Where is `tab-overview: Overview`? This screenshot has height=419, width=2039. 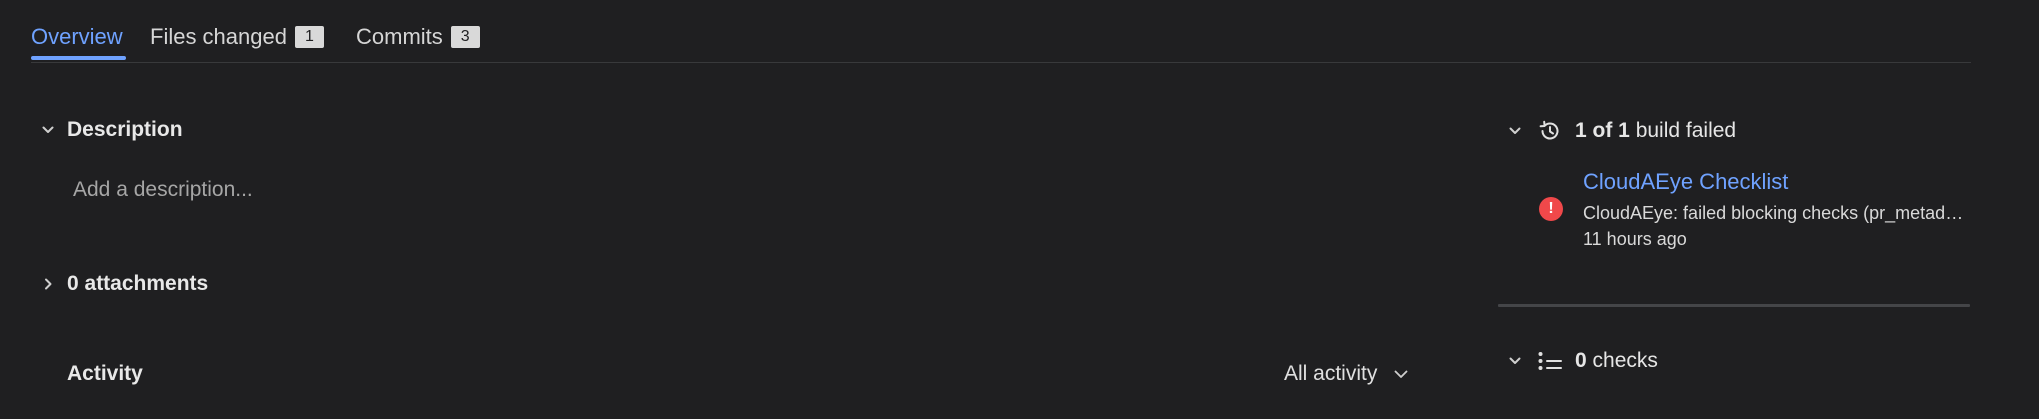 tab-overview: Overview is located at coordinates (77, 37).